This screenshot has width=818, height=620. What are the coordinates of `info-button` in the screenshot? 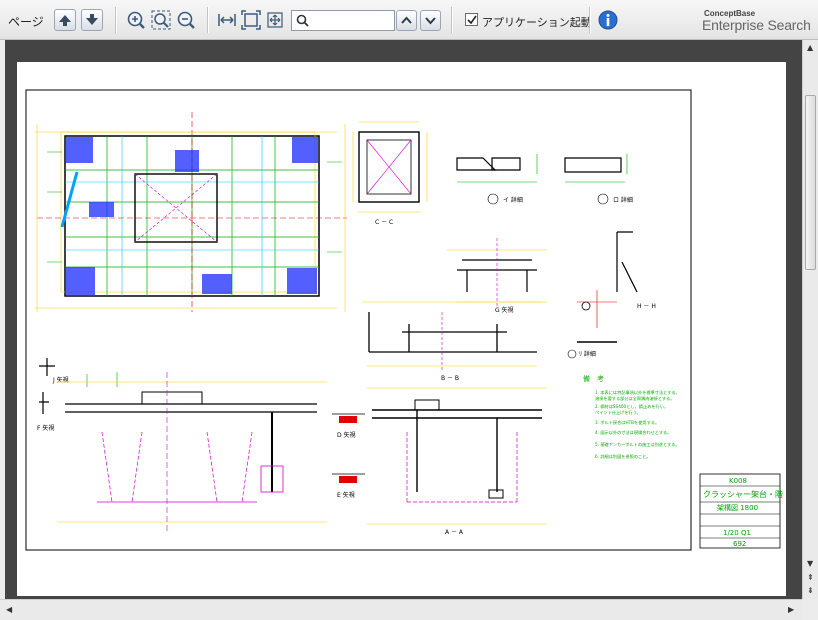 It's located at (608, 20).